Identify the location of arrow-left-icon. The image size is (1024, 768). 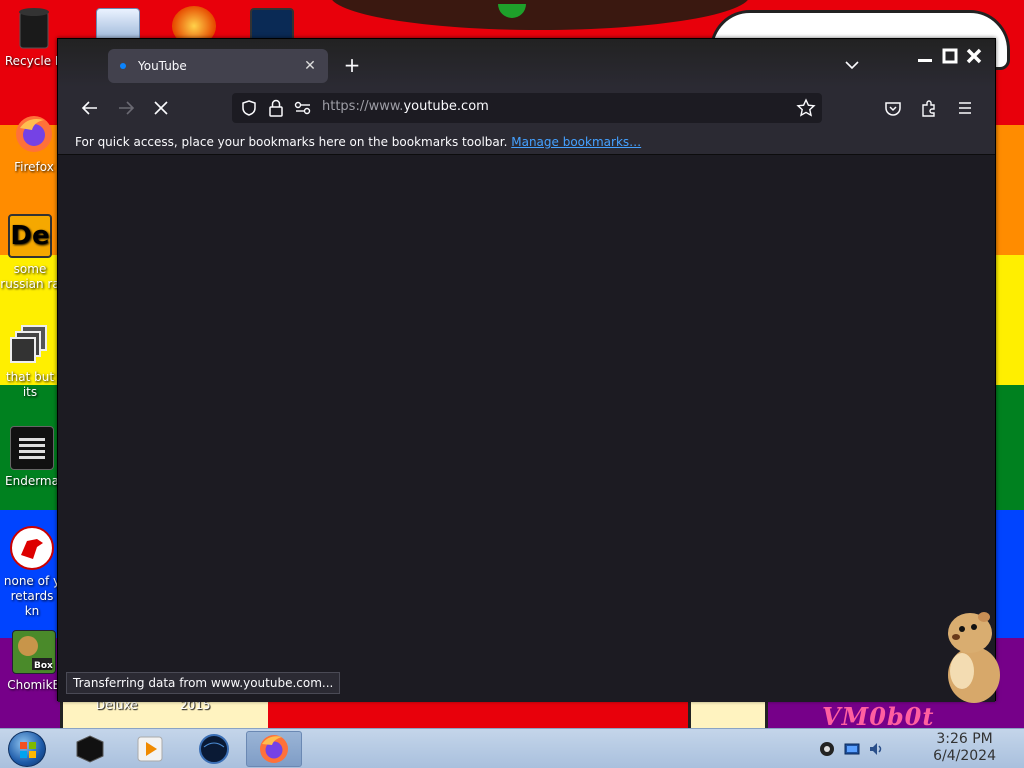
(89, 108).